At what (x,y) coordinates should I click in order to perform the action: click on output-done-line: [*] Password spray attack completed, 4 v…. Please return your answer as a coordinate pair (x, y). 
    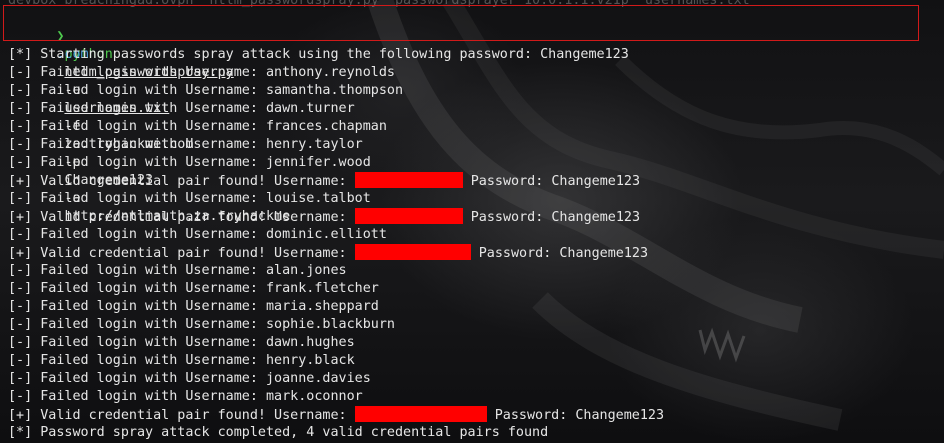
    Looking at the image, I should click on (278, 432).